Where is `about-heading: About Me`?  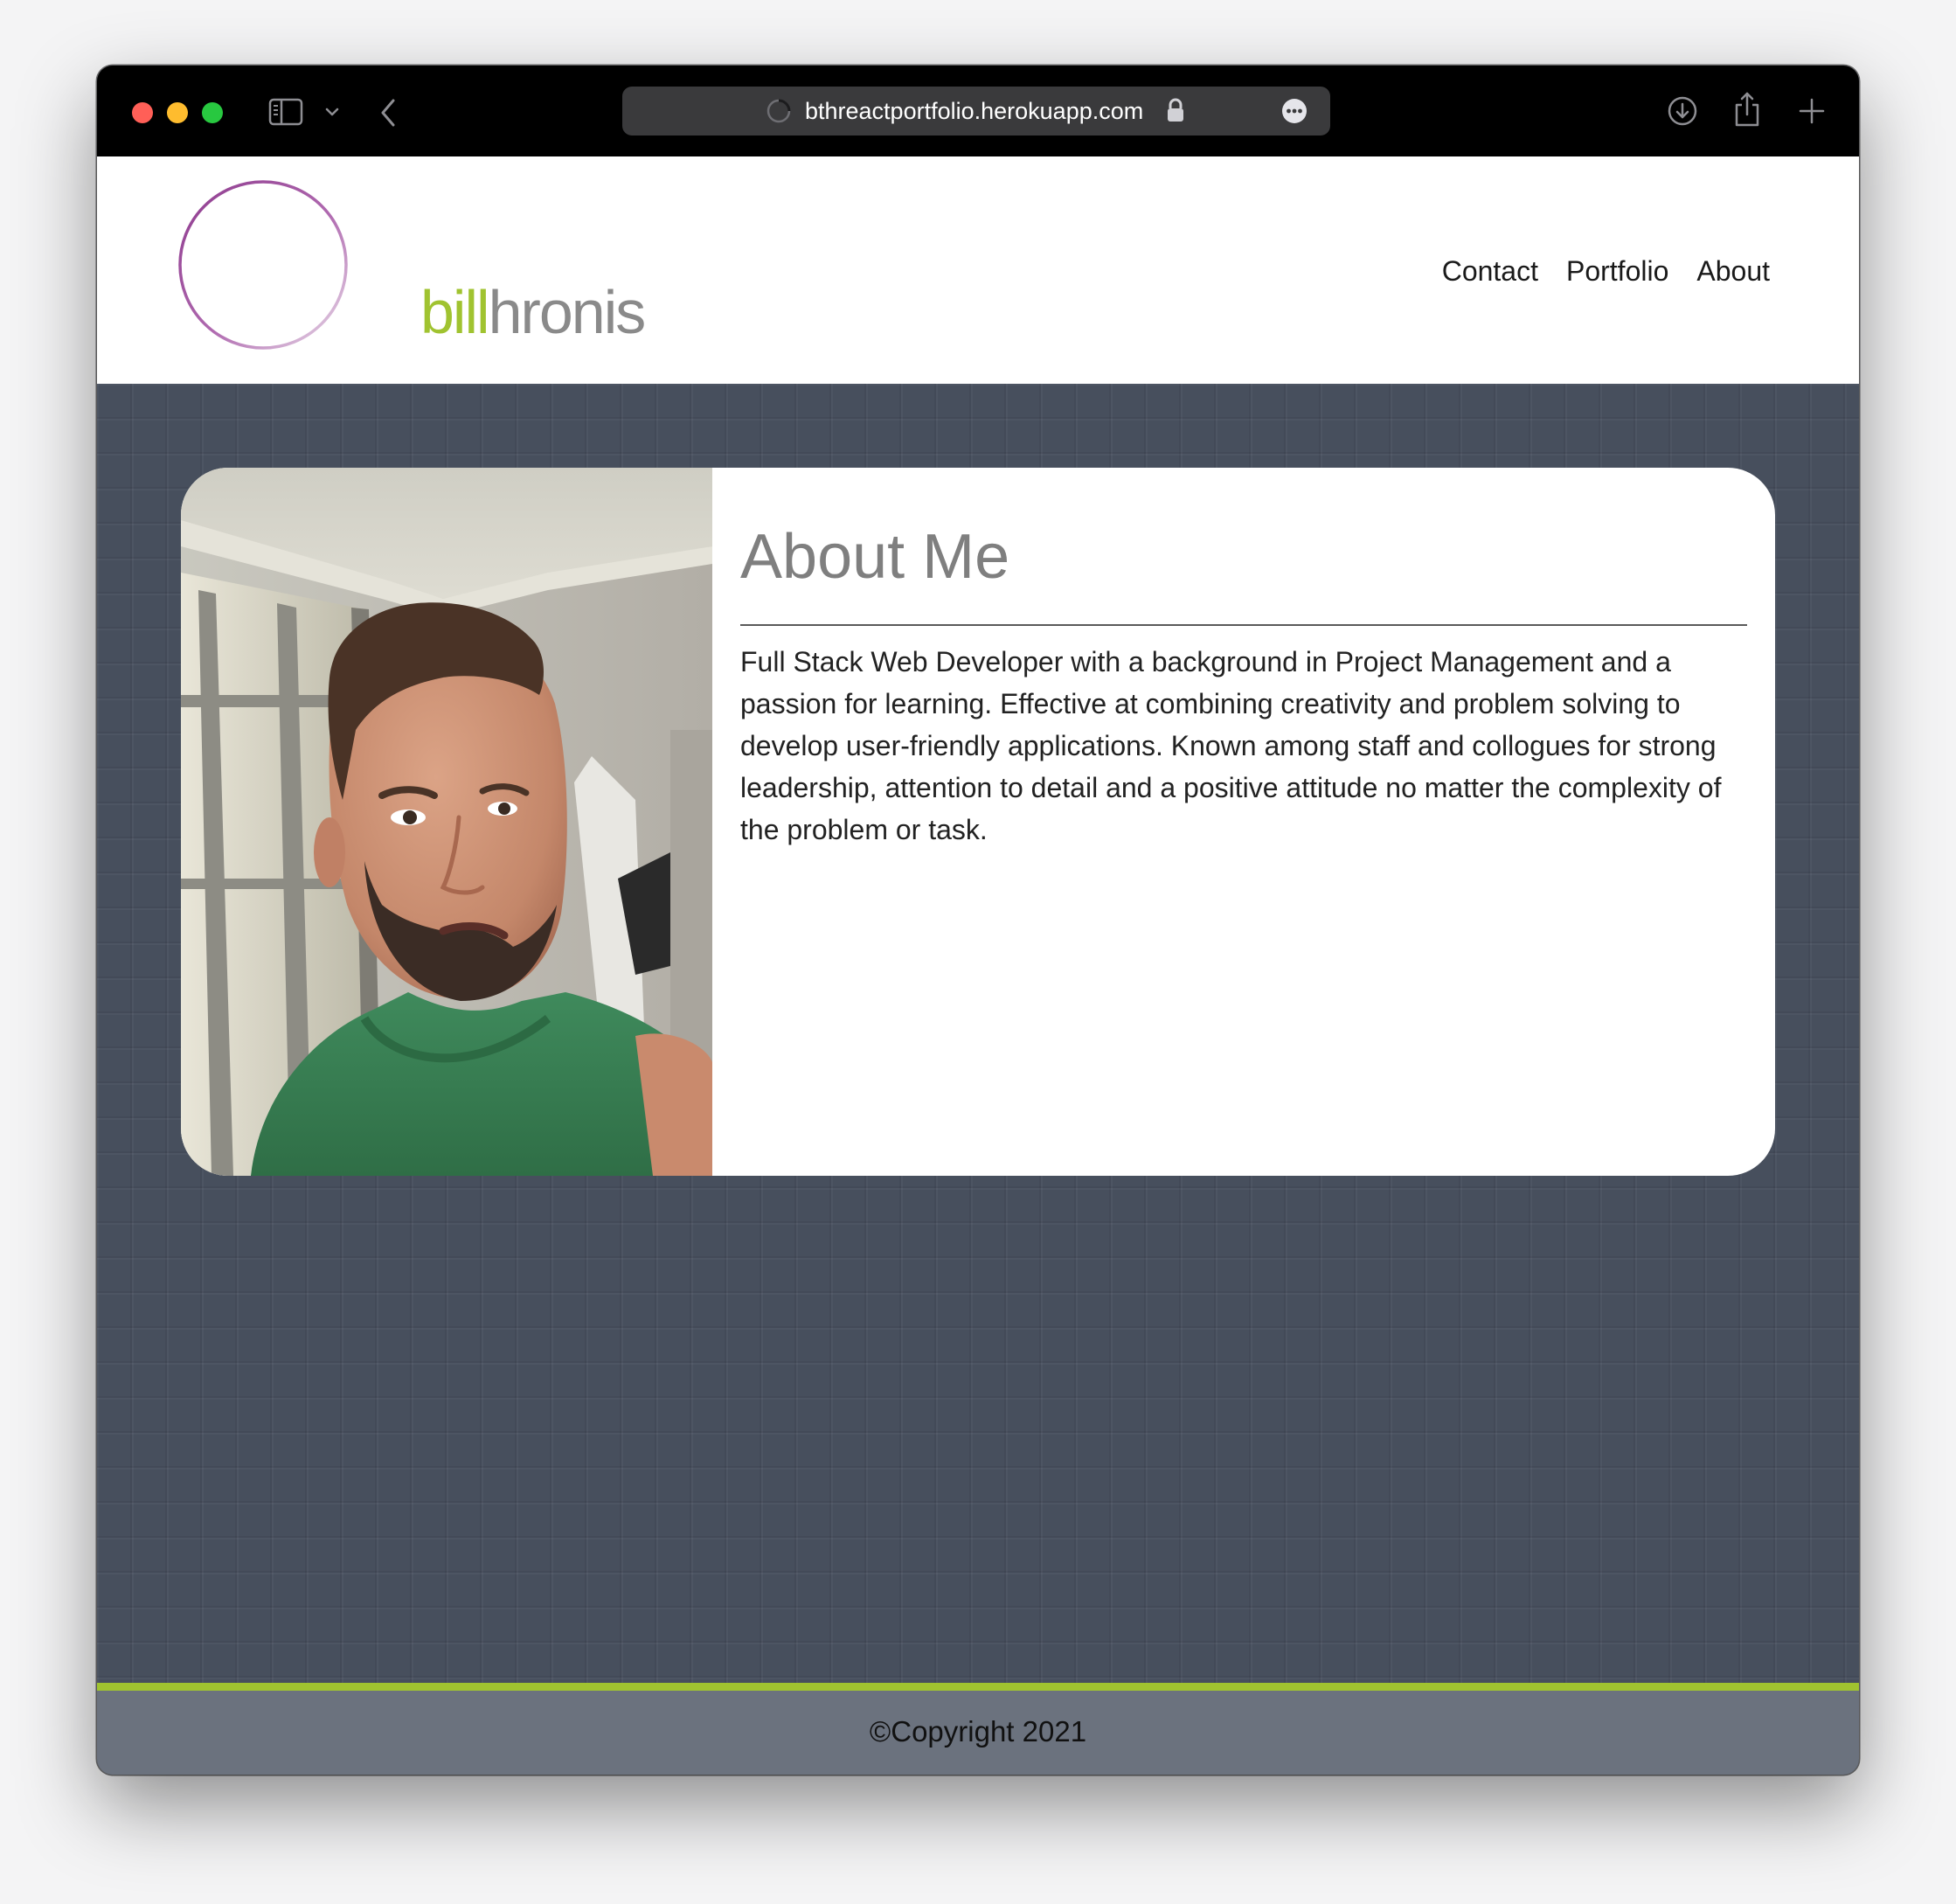 about-heading: About Me is located at coordinates (875, 557).